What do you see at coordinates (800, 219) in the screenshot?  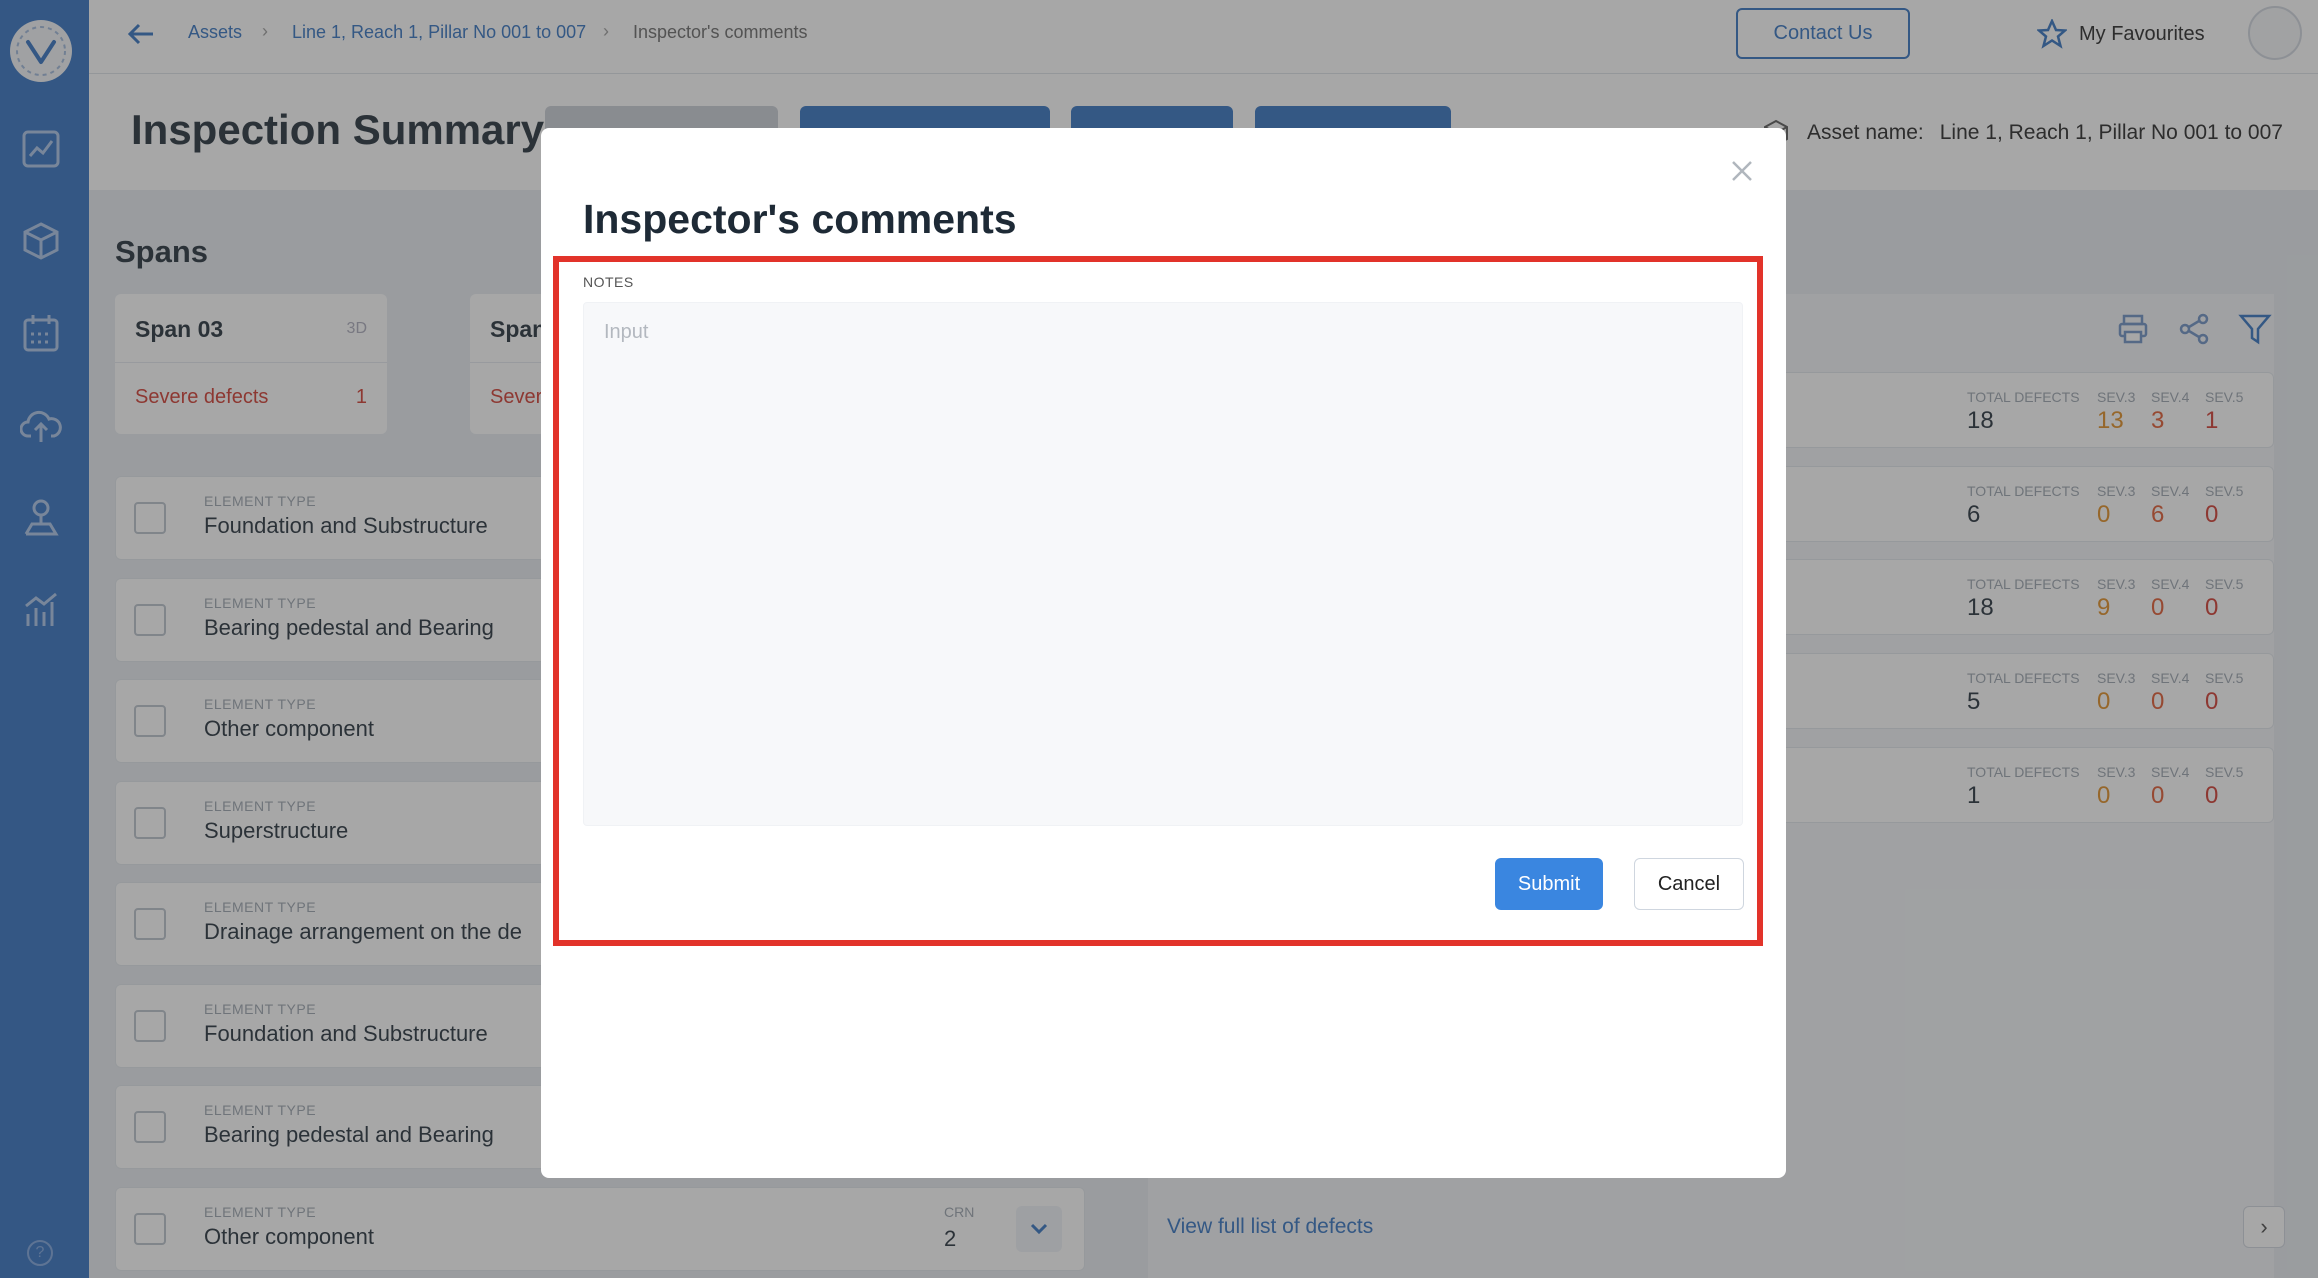 I see `dialog-title: Inspector's comments` at bounding box center [800, 219].